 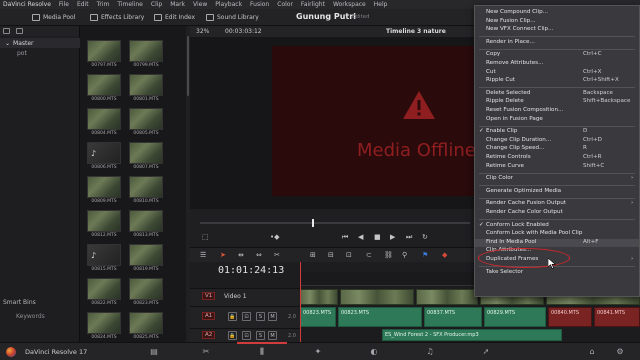 I want to click on bin-view-icon, so click(x=6, y=31).